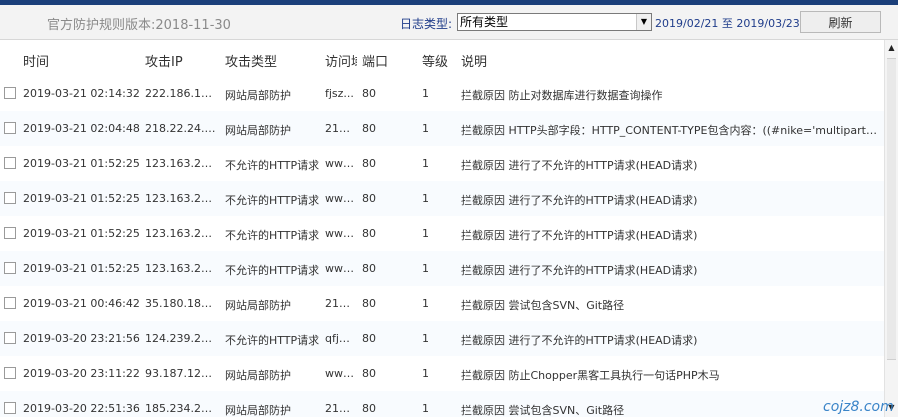 The image size is (898, 417). Describe the element at coordinates (81, 408) in the screenshot. I see `cell-time: 2019-03-20 22:51:36` at that location.